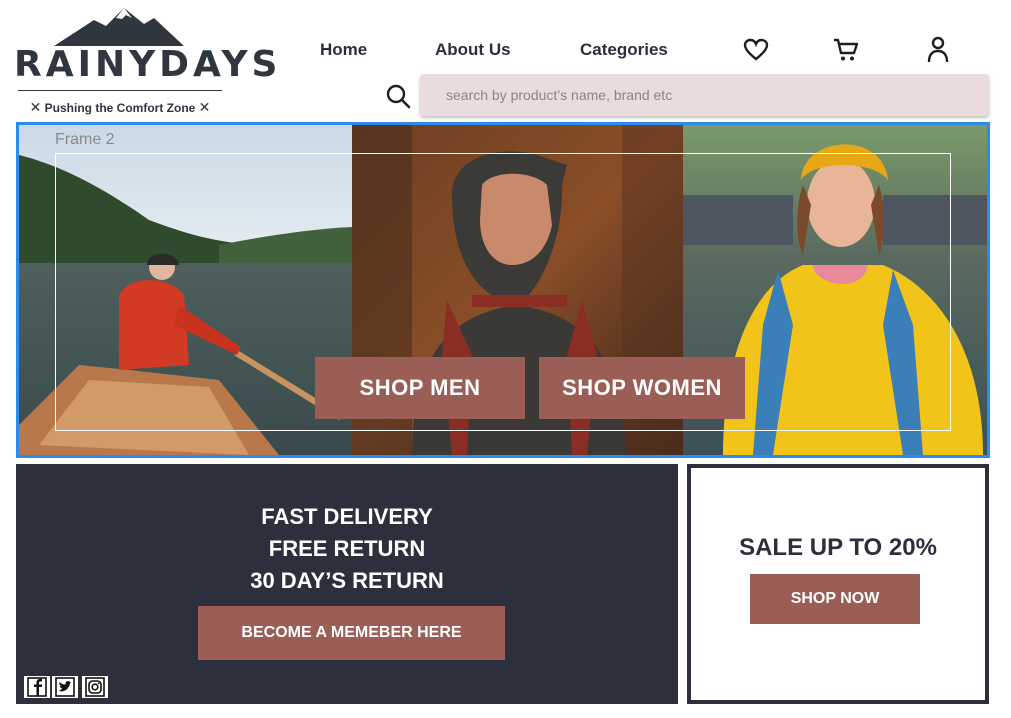  I want to click on brand-logo: RAINYDAYS ✕ Pushing the Comfort Zone ✕, so click(148, 61).